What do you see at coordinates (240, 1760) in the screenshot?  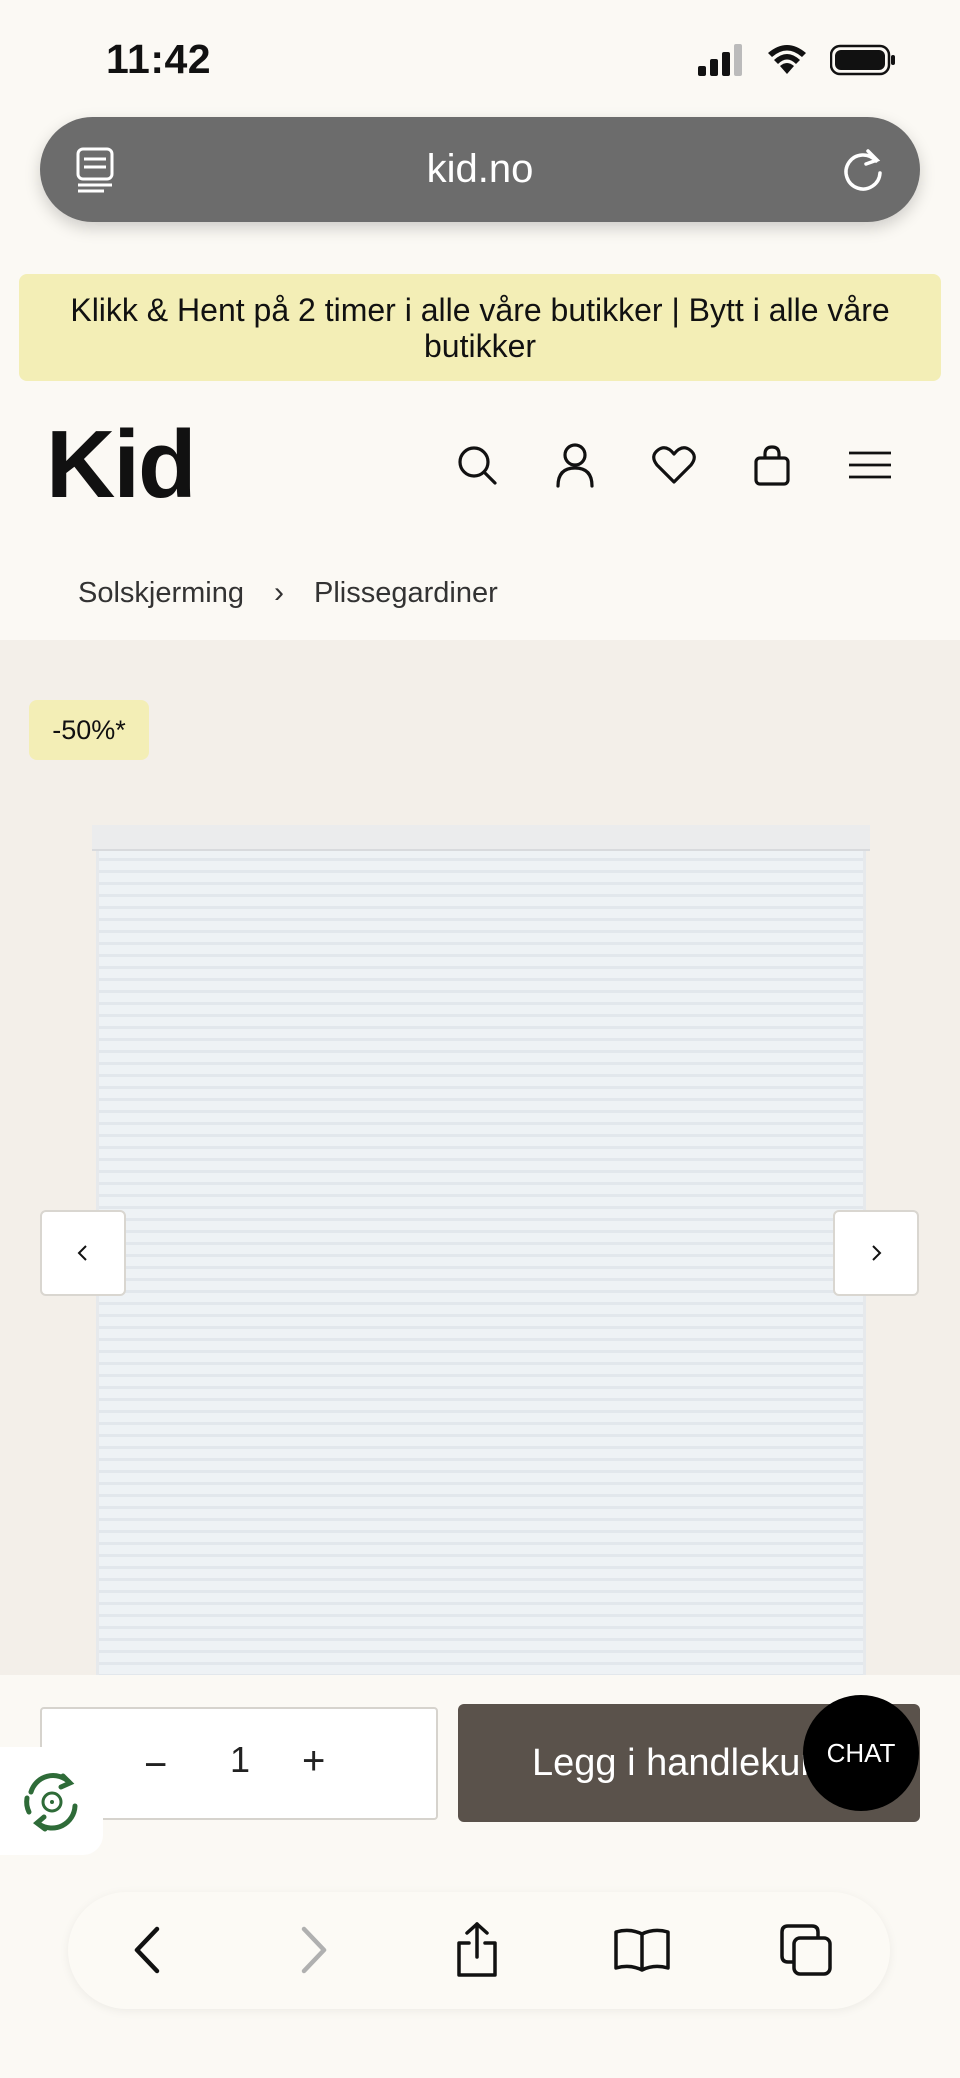 I see `quantity-value: 1` at bounding box center [240, 1760].